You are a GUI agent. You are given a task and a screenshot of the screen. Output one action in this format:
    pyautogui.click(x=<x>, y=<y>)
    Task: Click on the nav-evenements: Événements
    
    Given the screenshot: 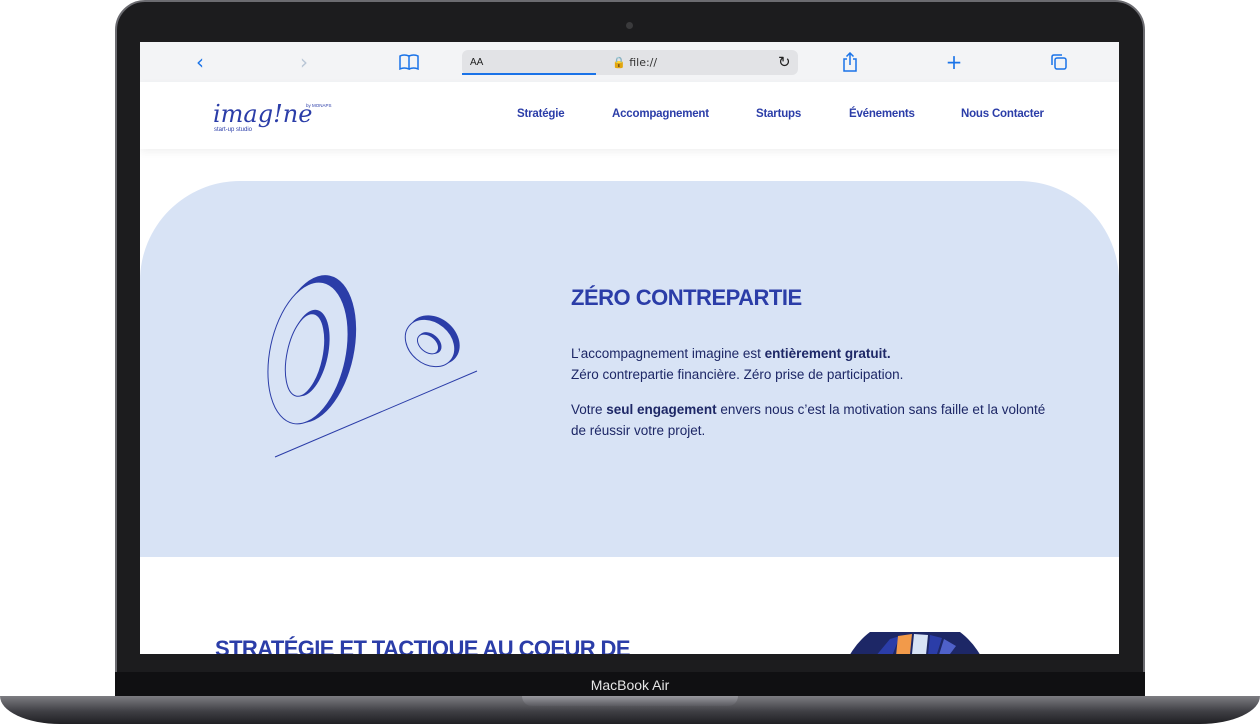 What is the action you would take?
    pyautogui.click(x=882, y=114)
    